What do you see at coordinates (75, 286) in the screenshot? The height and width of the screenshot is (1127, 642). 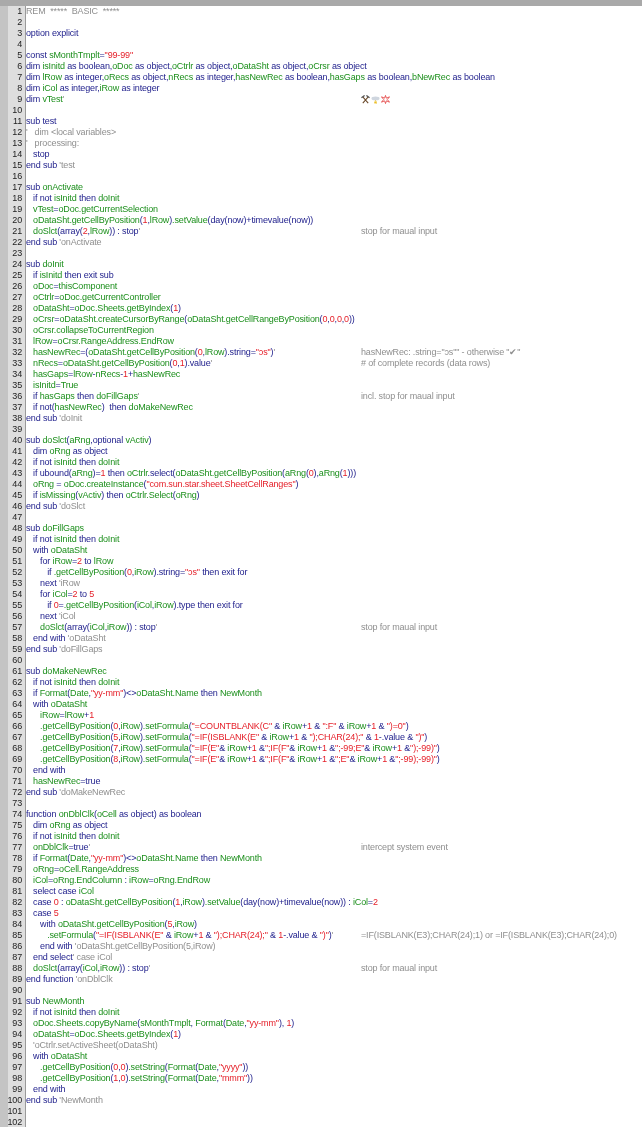 I see `code-line: oDoc=thisComponent` at bounding box center [75, 286].